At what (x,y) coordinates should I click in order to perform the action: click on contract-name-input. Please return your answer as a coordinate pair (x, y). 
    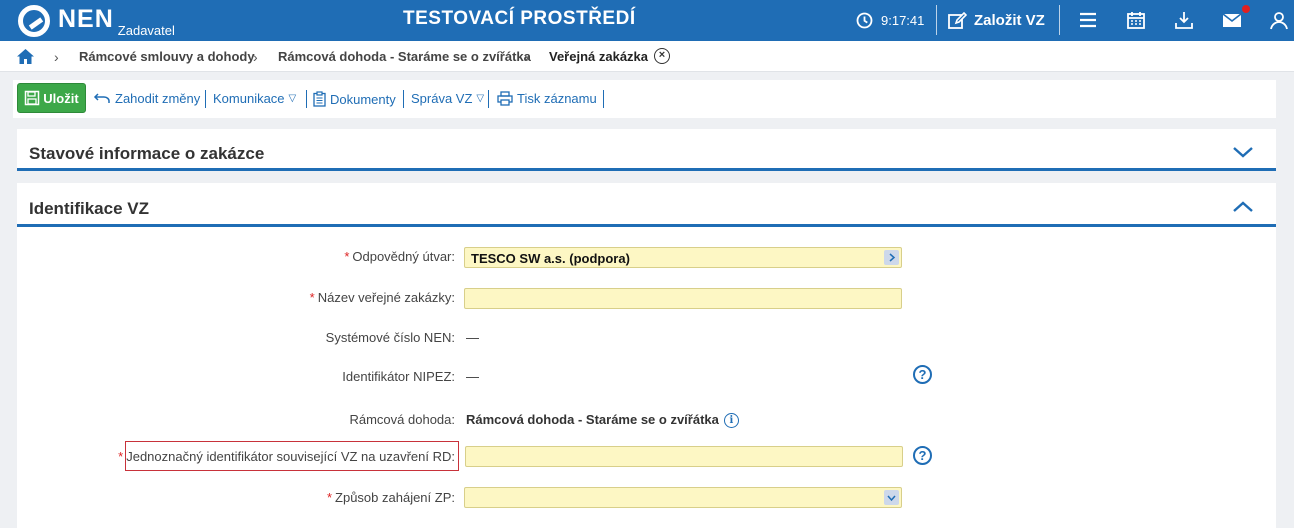
    Looking at the image, I should click on (683, 298).